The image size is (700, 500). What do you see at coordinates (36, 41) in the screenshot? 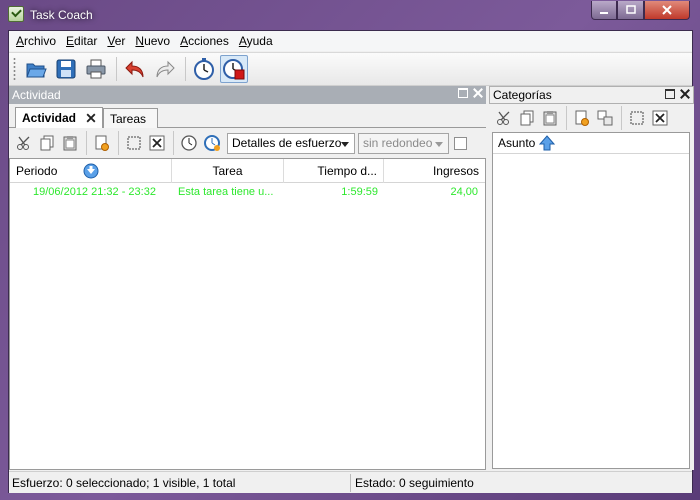
I see `menu-archivo: Archivo` at bounding box center [36, 41].